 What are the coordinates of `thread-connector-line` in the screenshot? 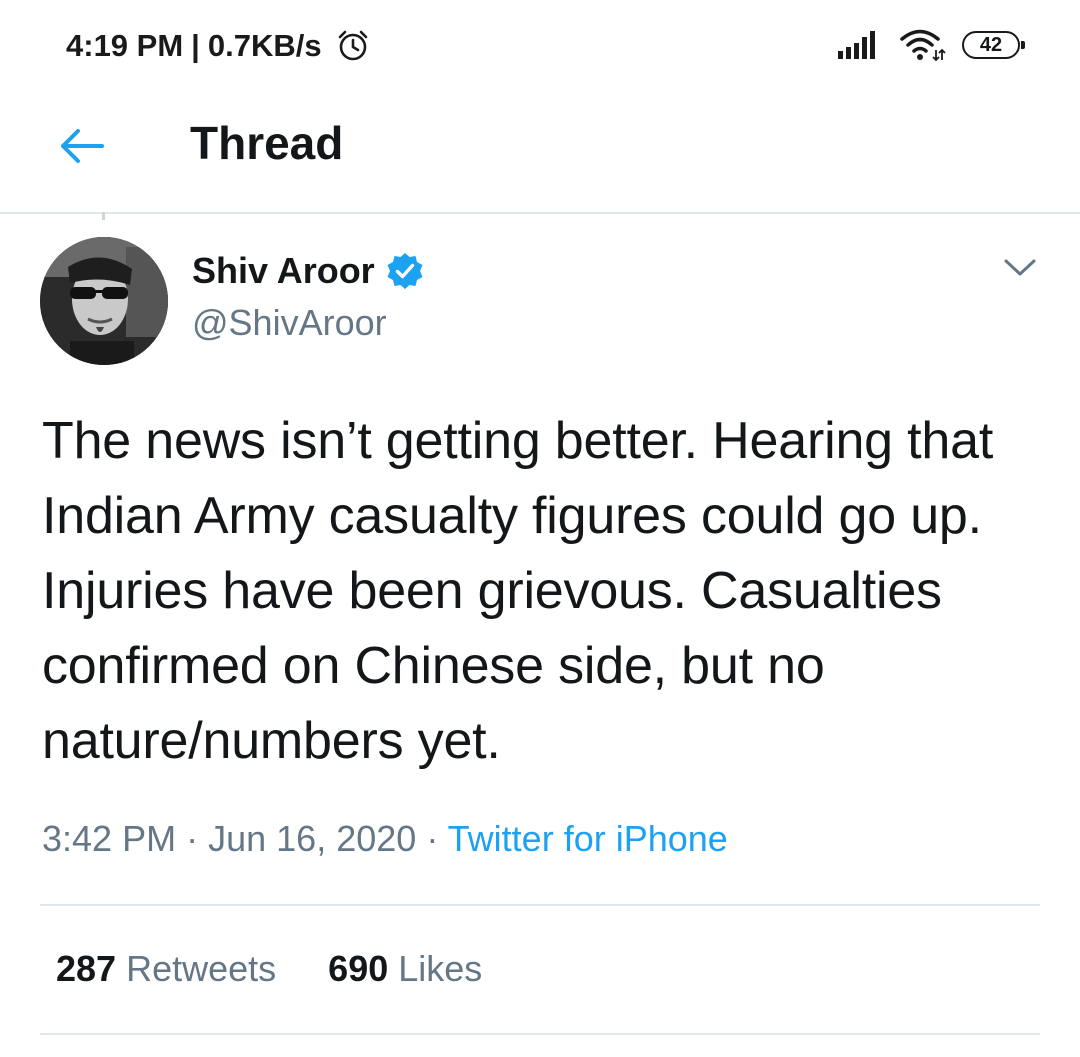 It's located at (103, 216).